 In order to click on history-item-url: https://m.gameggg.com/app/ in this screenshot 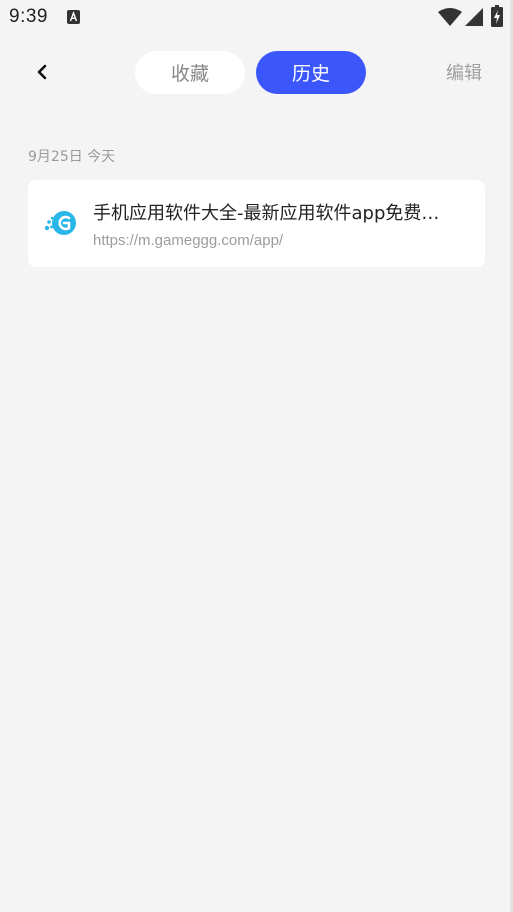, I will do `click(188, 240)`.